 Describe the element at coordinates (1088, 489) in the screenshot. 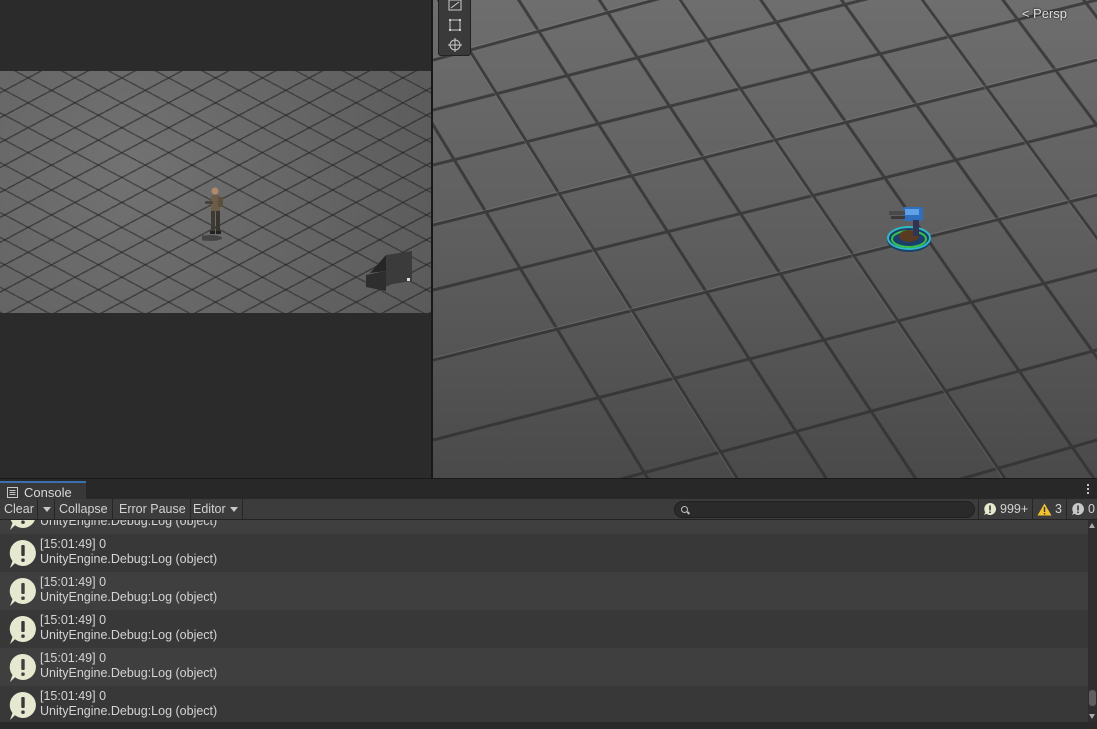

I see `kebab-menu-icon` at that location.